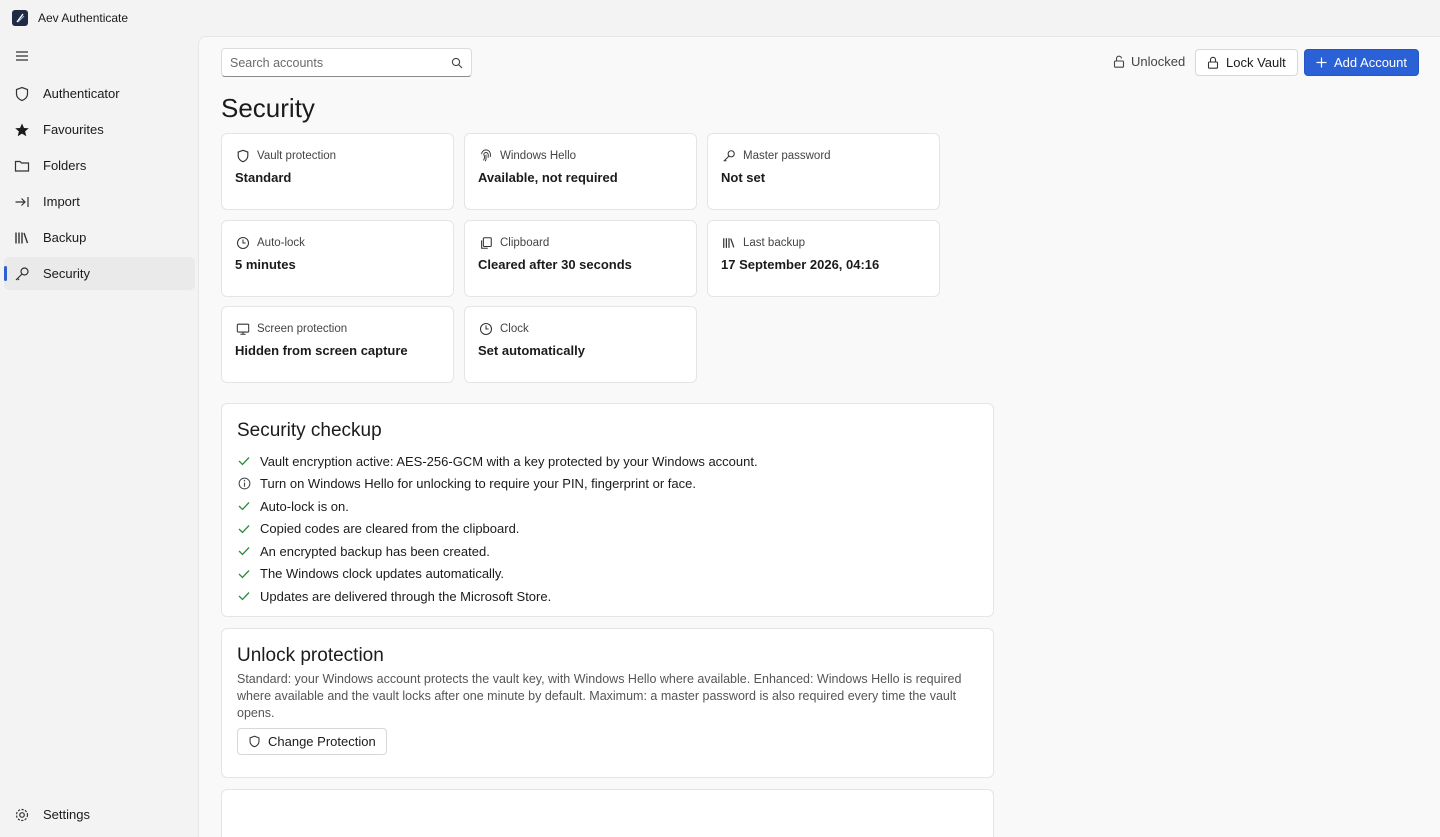  I want to click on app-logo-icon, so click(20, 18).